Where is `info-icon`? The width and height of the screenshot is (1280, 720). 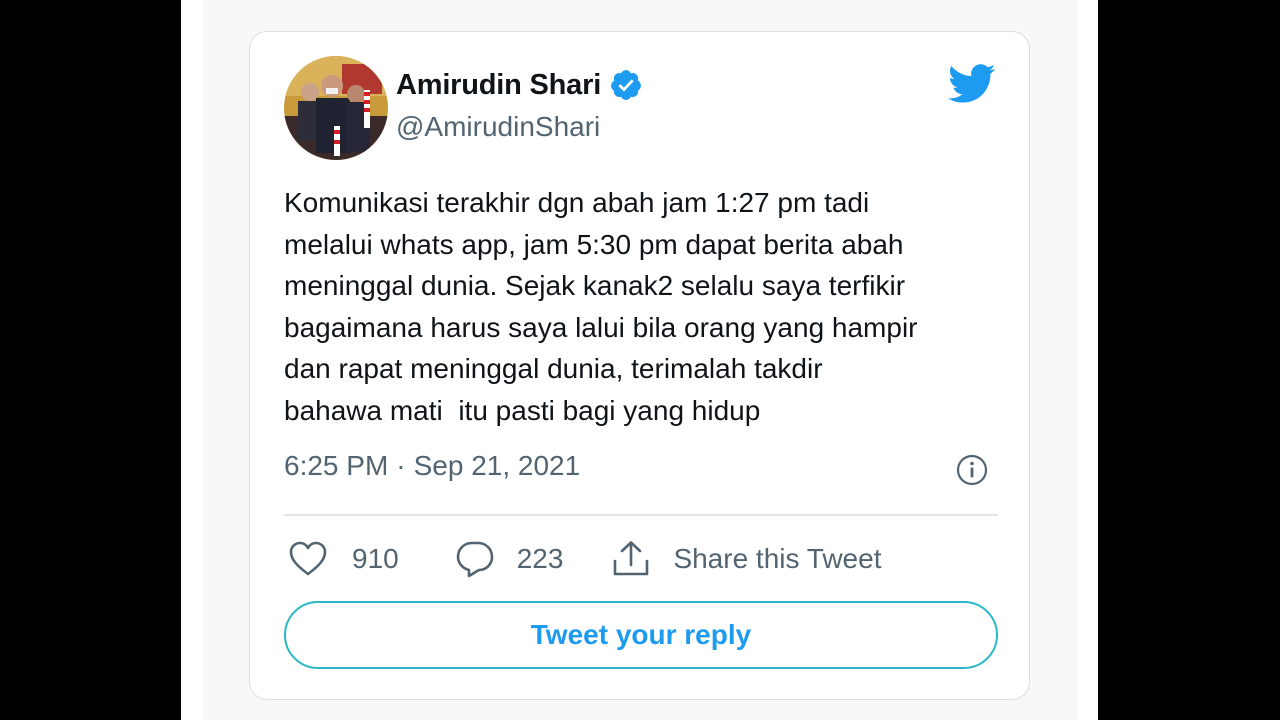
info-icon is located at coordinates (972, 470).